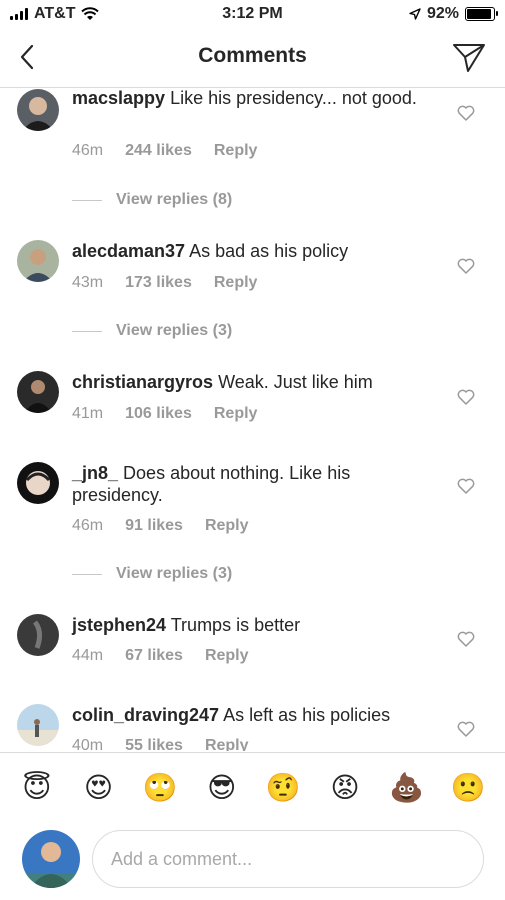  I want to click on comment-text: alecdaman37 As bad as his policy, so click(252, 251).